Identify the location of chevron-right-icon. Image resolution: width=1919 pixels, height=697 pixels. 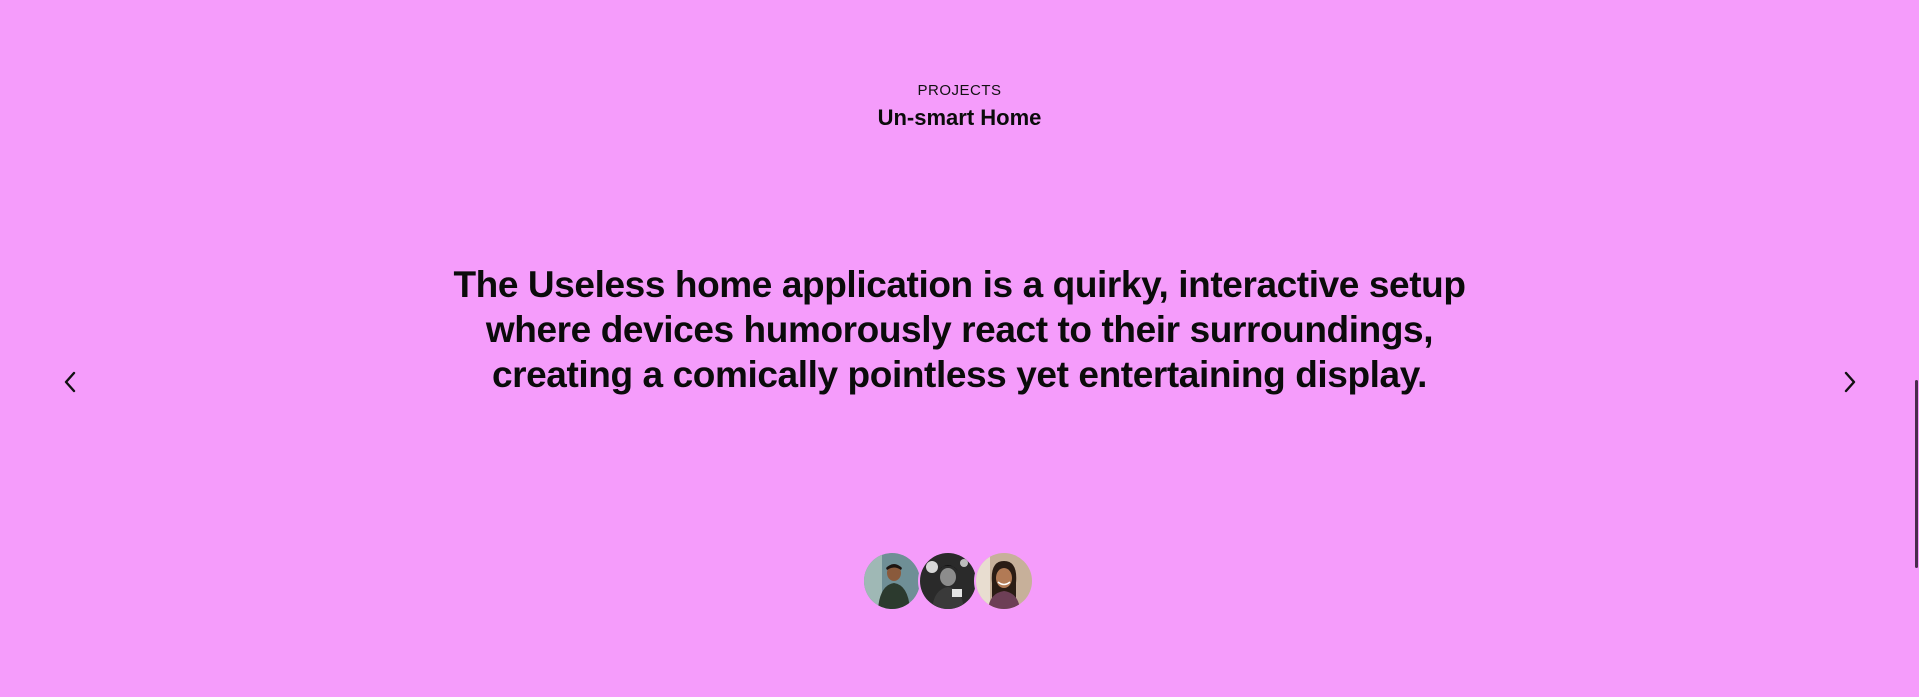
(1850, 382).